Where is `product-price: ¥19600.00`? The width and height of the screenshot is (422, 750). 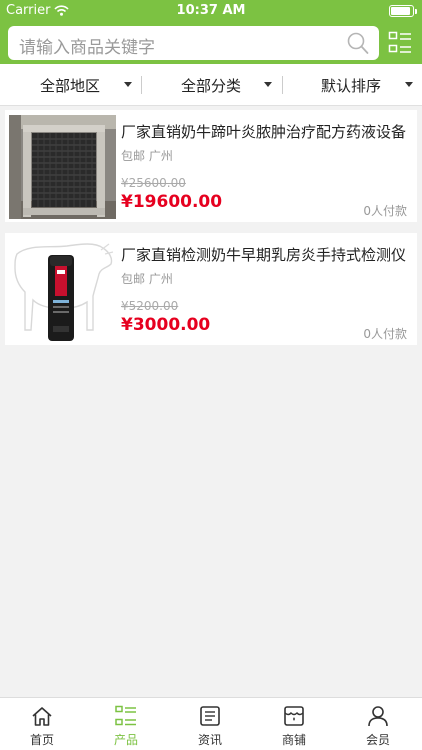
product-price: ¥19600.00 is located at coordinates (172, 202).